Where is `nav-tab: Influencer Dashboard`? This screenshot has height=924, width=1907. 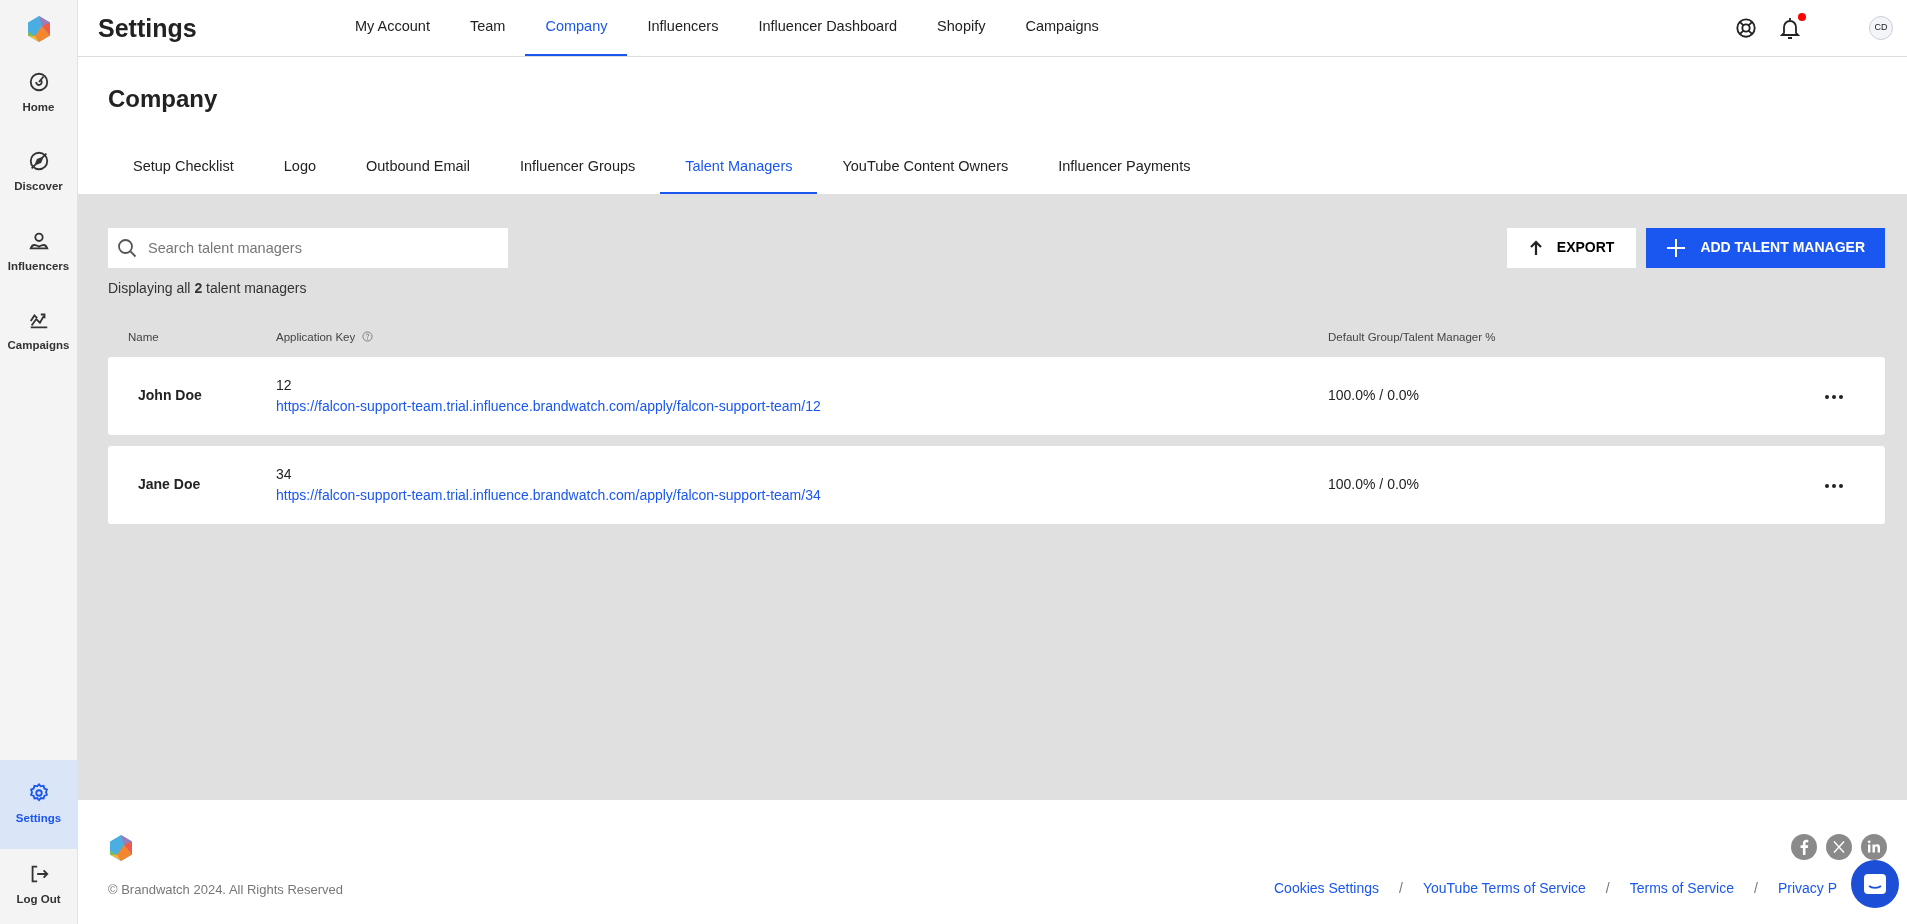 nav-tab: Influencer Dashboard is located at coordinates (828, 28).